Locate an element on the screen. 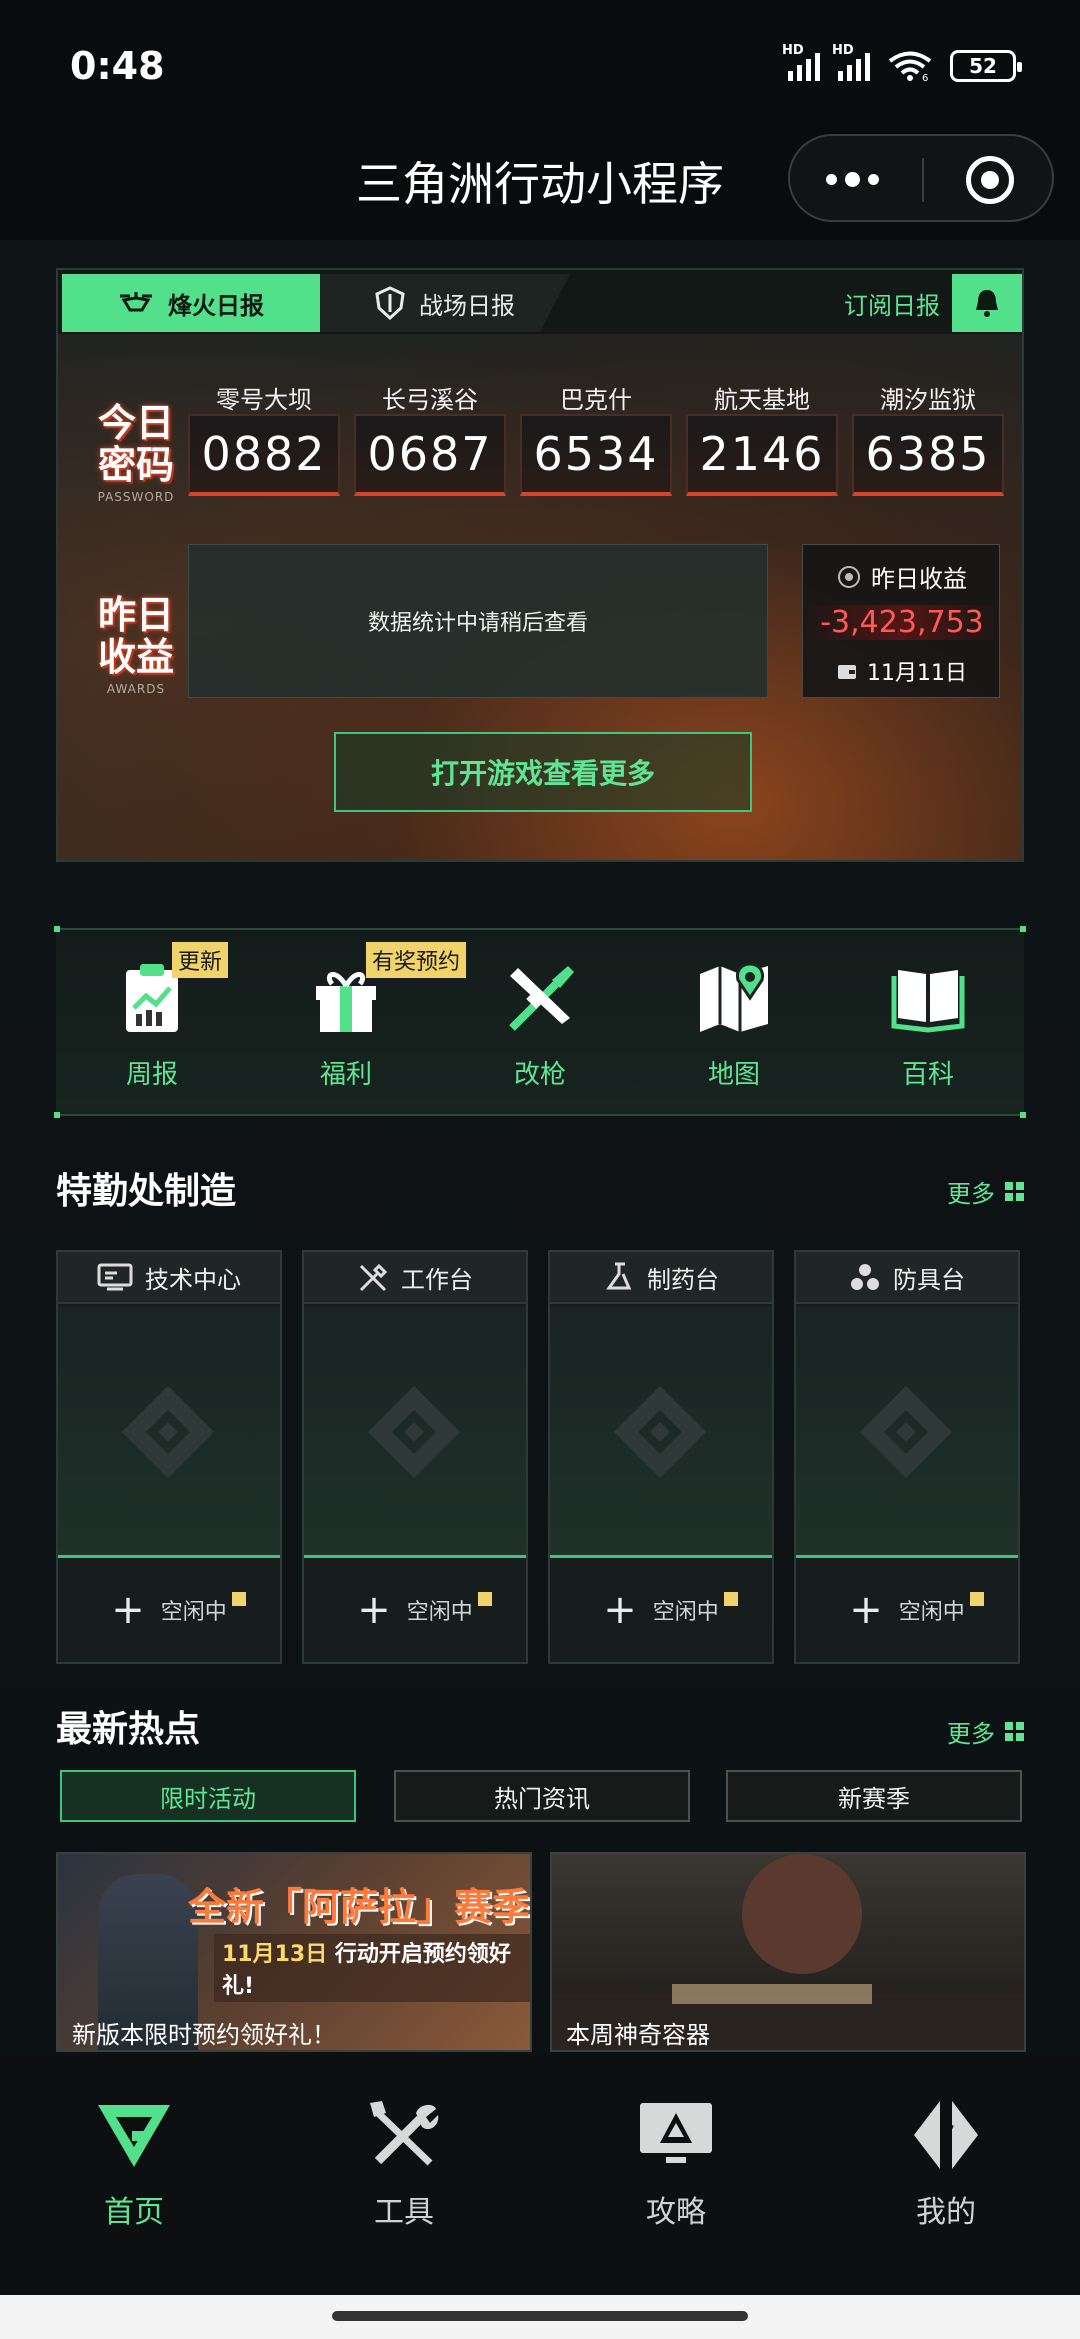 Image resolution: width=1080 pixels, height=2339 pixels. tab-home: 首页 is located at coordinates (134, 2163).